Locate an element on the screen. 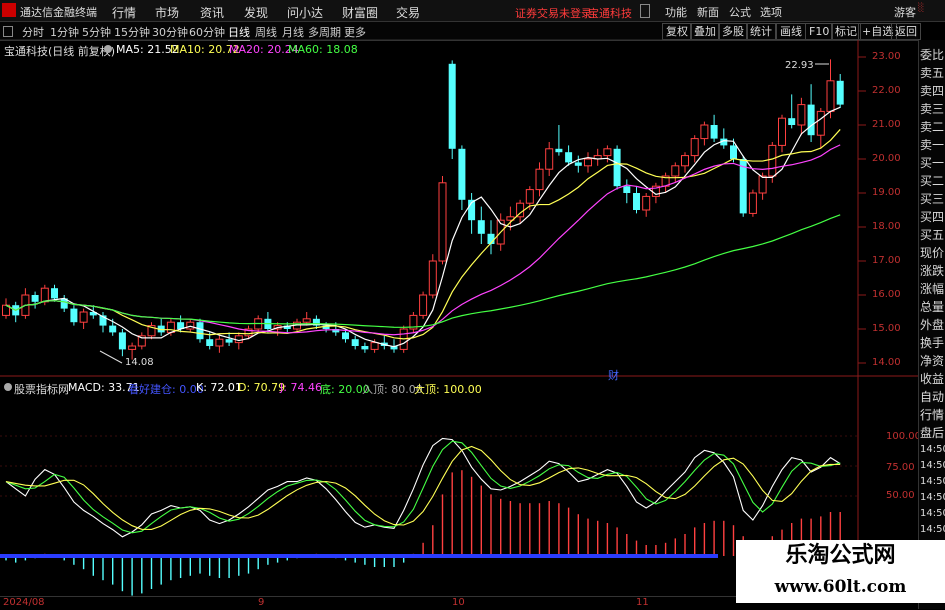 This screenshot has height=610, width=945. price-label: 19.00 is located at coordinates (886, 192).